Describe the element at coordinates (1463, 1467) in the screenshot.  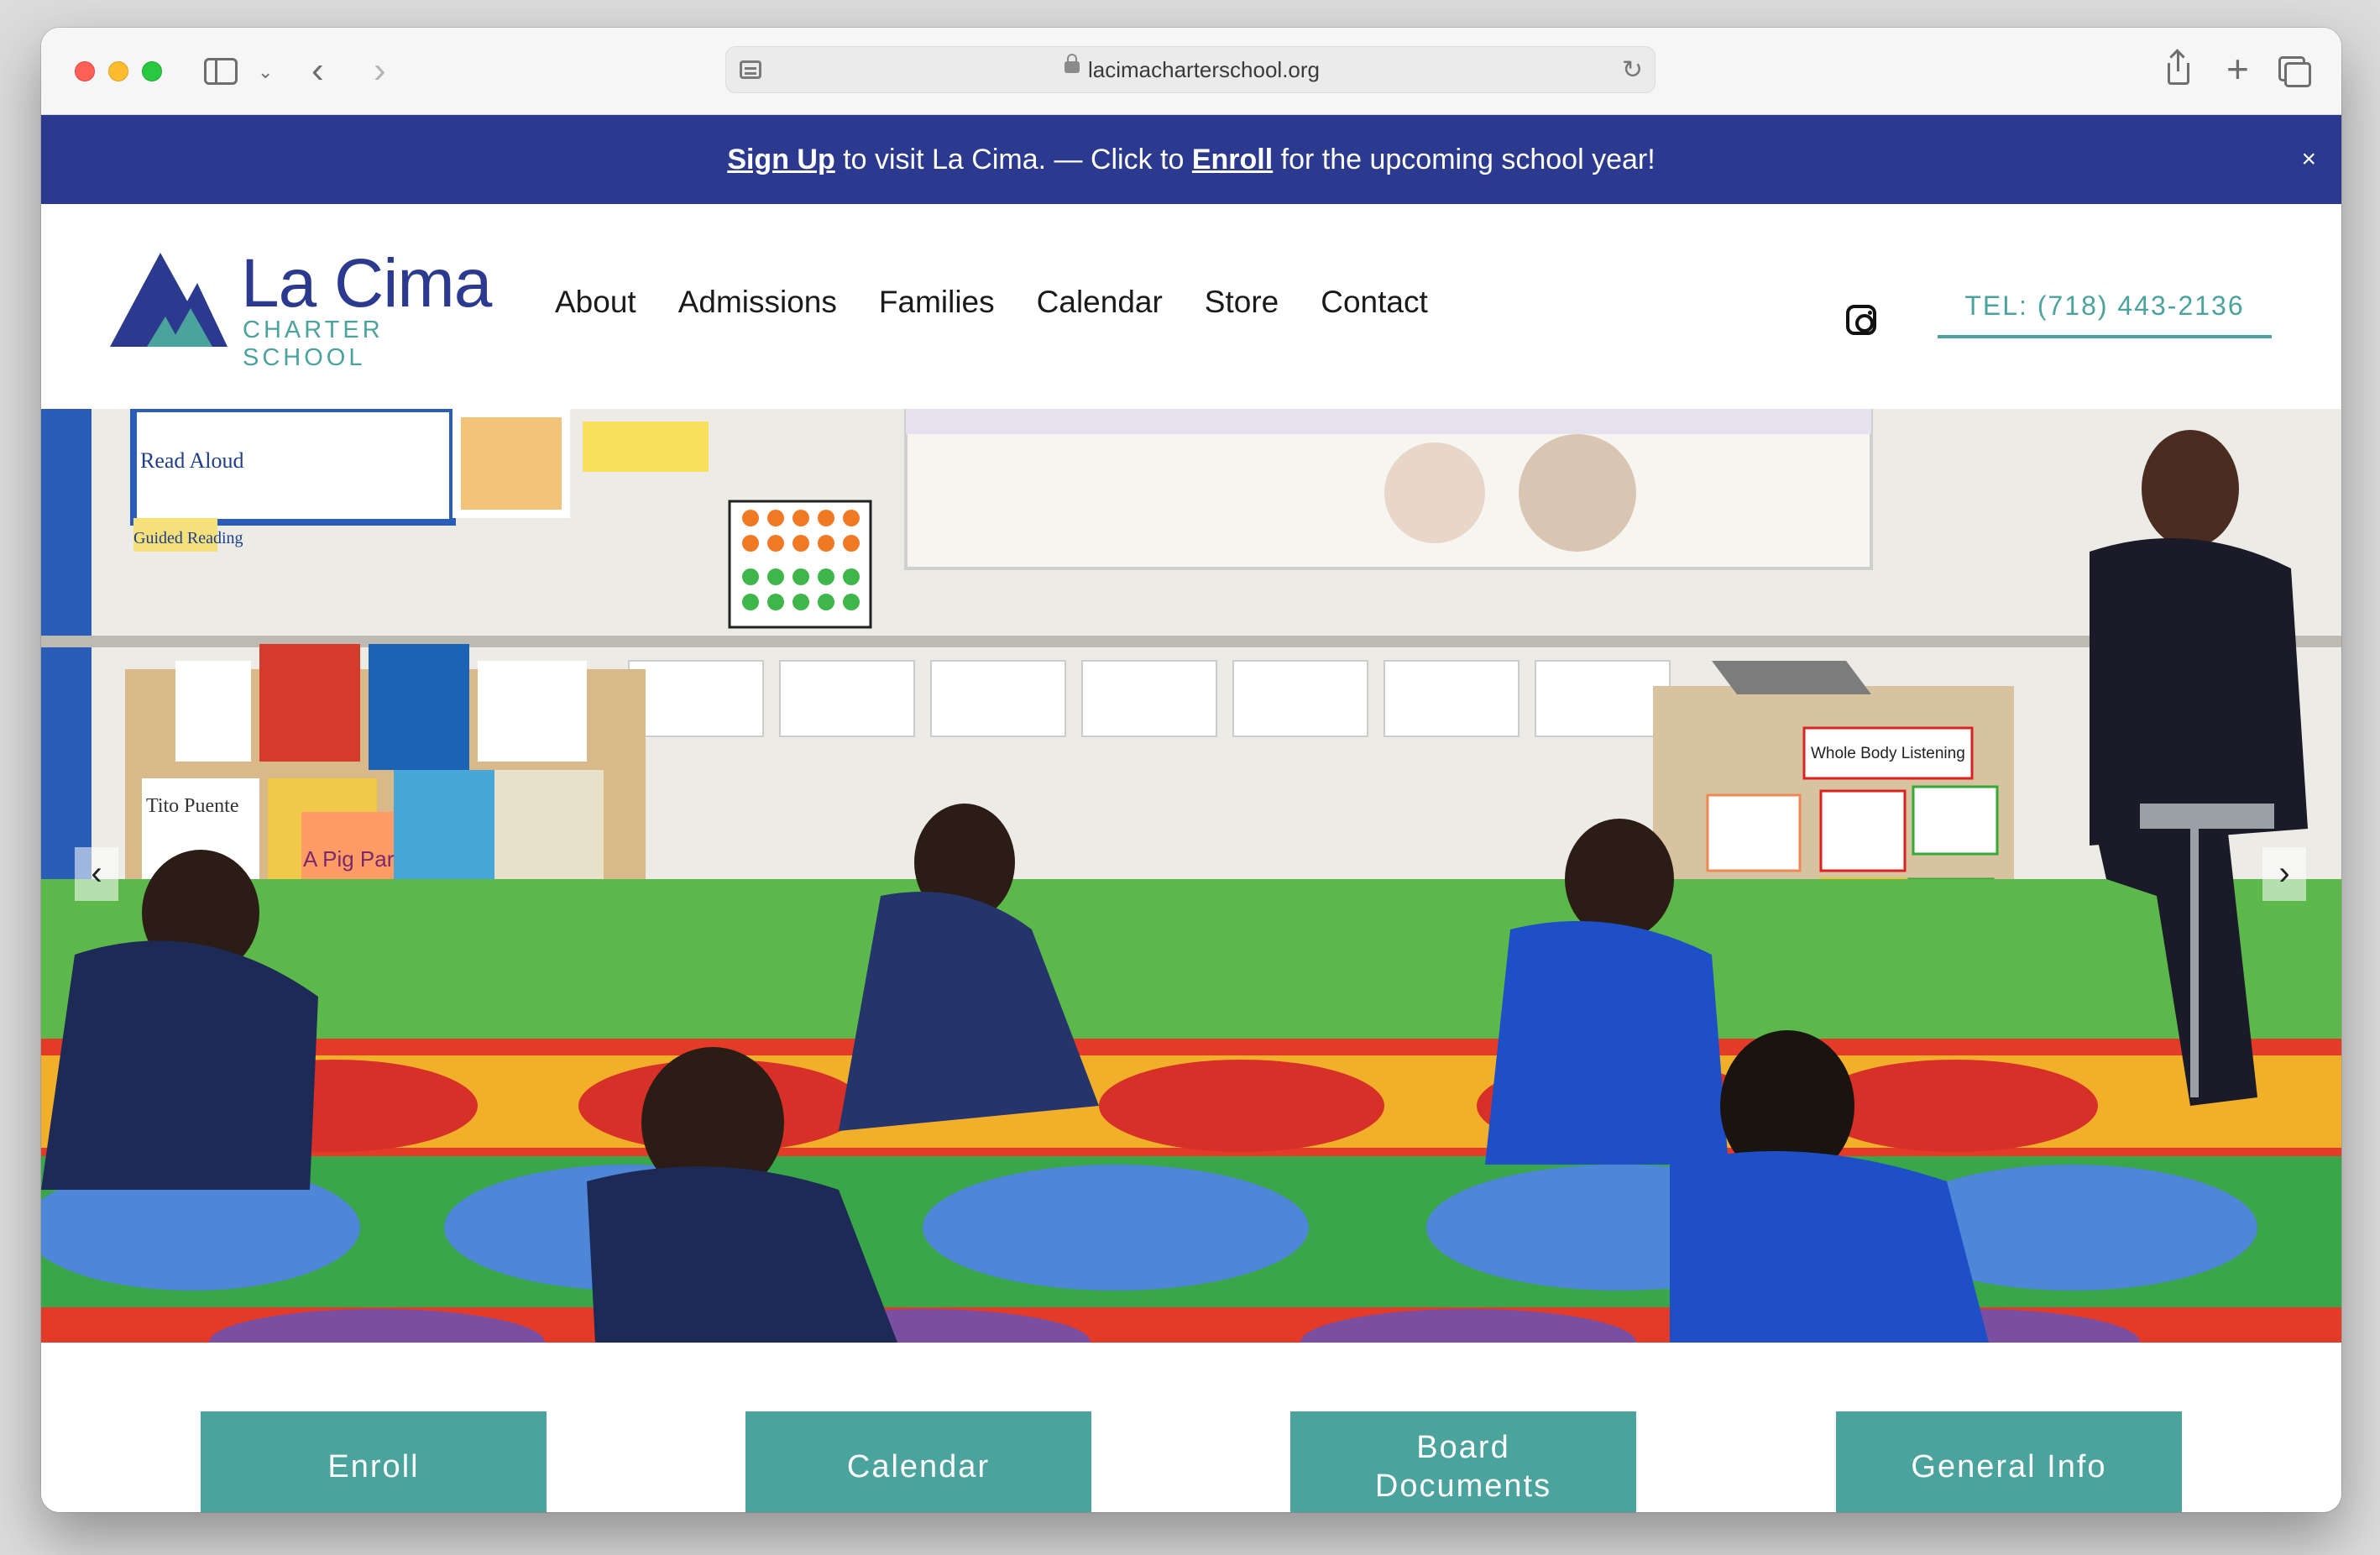
I see `board-documents-label: Board Documents` at that location.